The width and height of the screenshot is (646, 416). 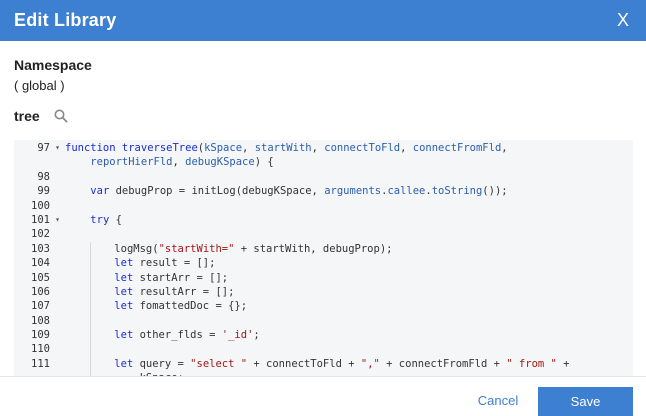 What do you see at coordinates (162, 335) in the screenshot?
I see `code-text: let other_flds = '_id';` at bounding box center [162, 335].